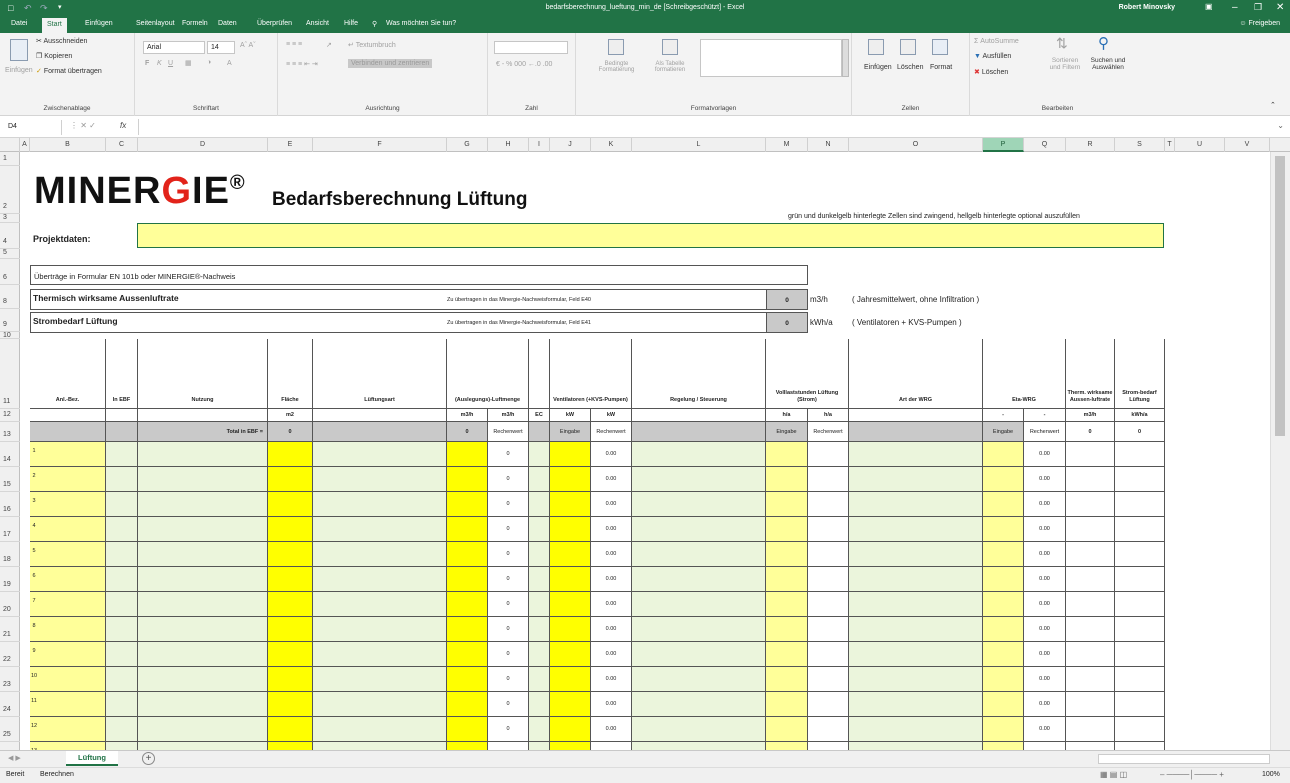 This screenshot has height=783, width=1290. I want to click on close-icon: ✕, so click(1280, 7).